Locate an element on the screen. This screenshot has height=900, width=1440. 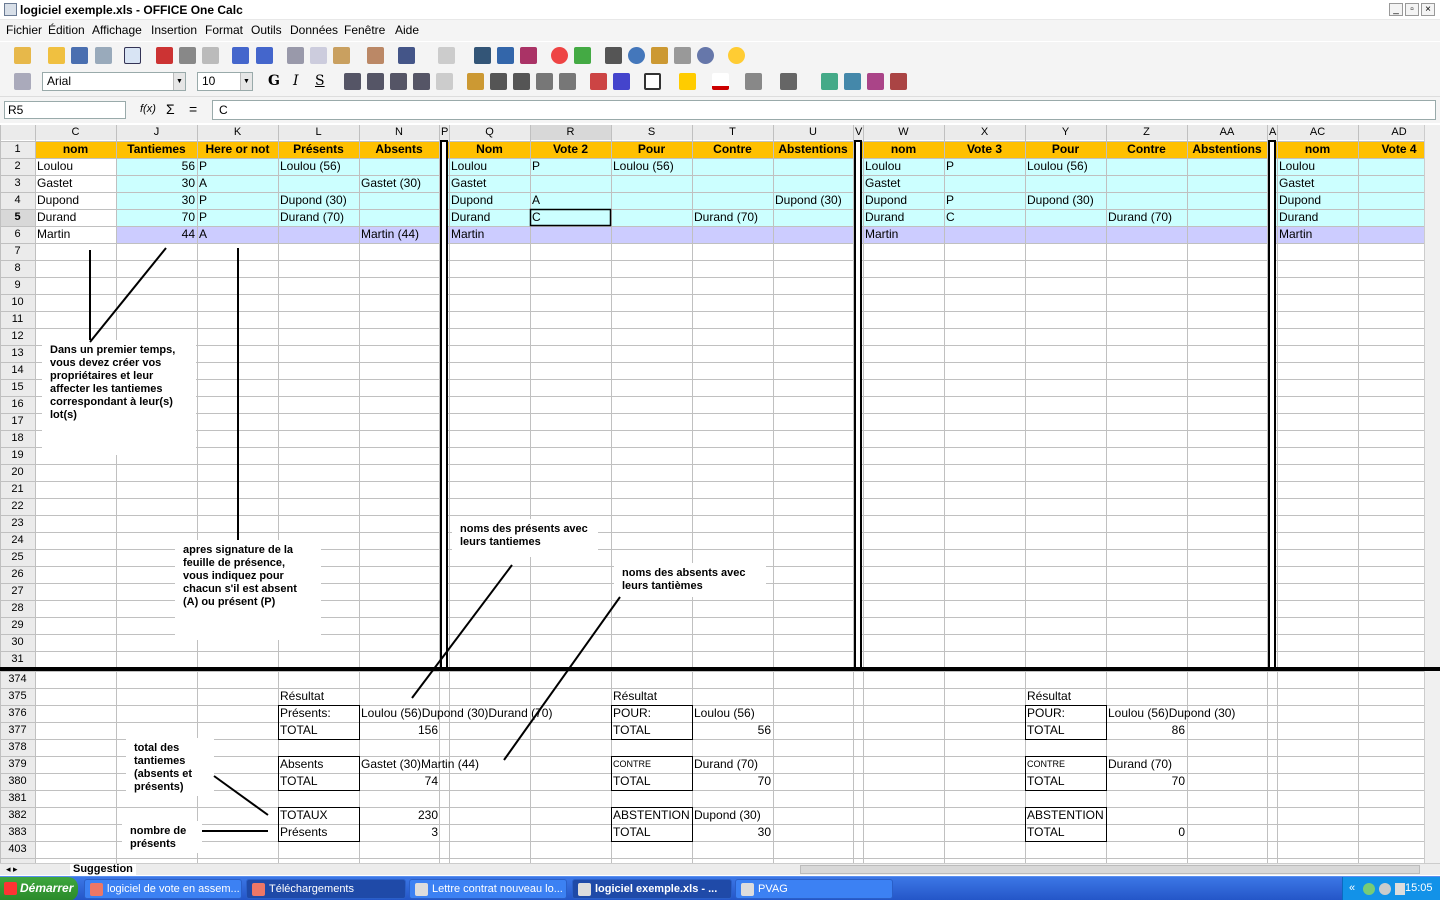
task-downloads: Téléchargements is located at coordinates (326, 889).